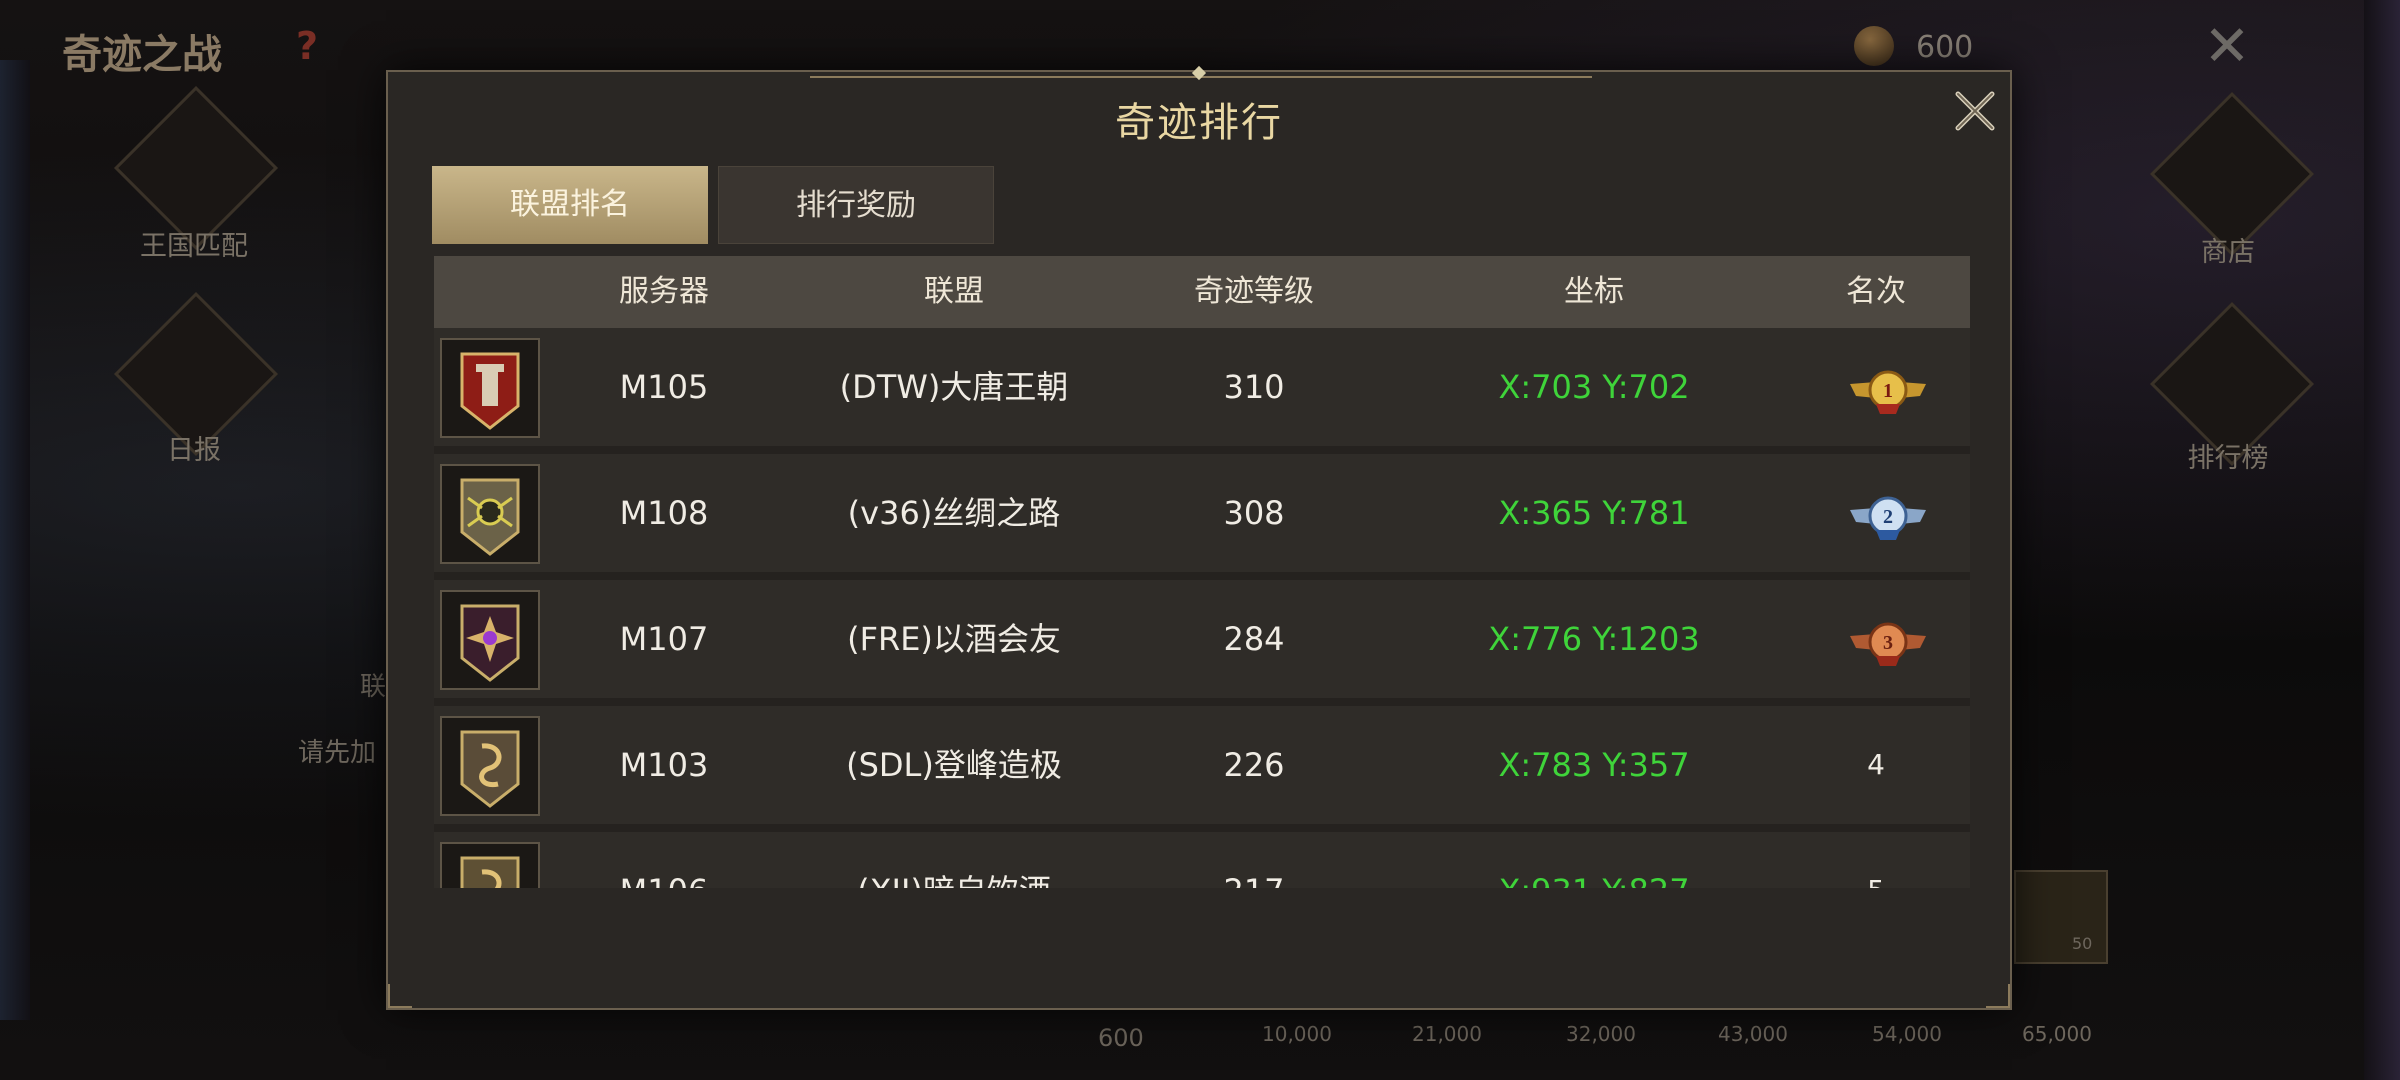 This screenshot has width=2400, height=1080. Describe the element at coordinates (194, 246) in the screenshot. I see `kingdom-match-label: 王国匹配` at that location.